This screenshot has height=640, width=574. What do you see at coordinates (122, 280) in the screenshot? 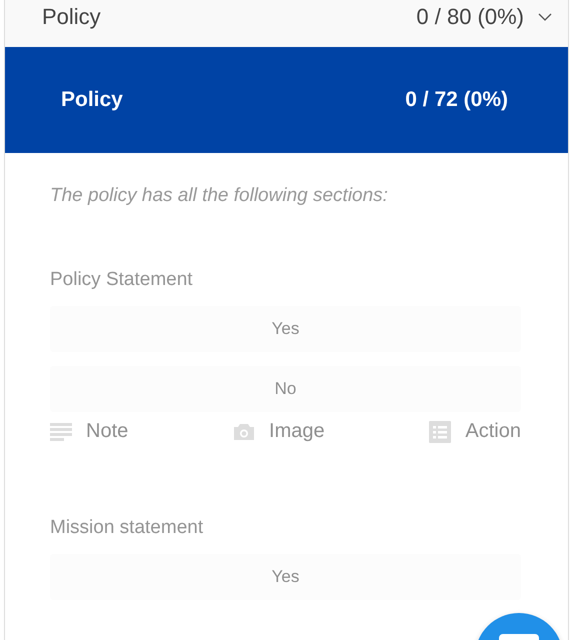
I see `question-label: Policy Statement` at bounding box center [122, 280].